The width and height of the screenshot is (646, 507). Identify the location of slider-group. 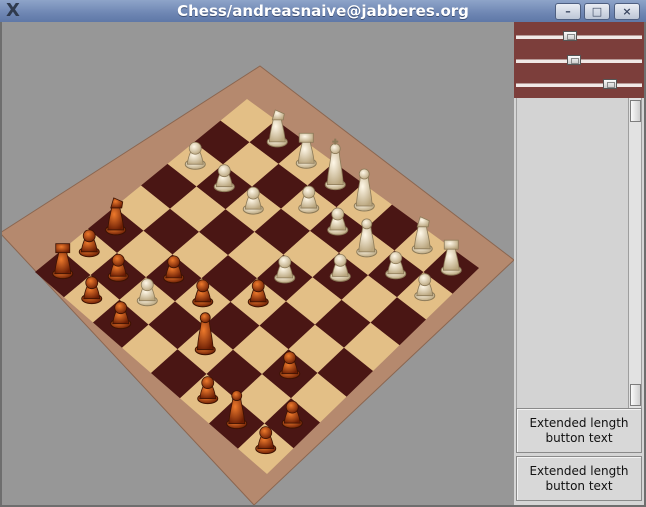
(579, 60).